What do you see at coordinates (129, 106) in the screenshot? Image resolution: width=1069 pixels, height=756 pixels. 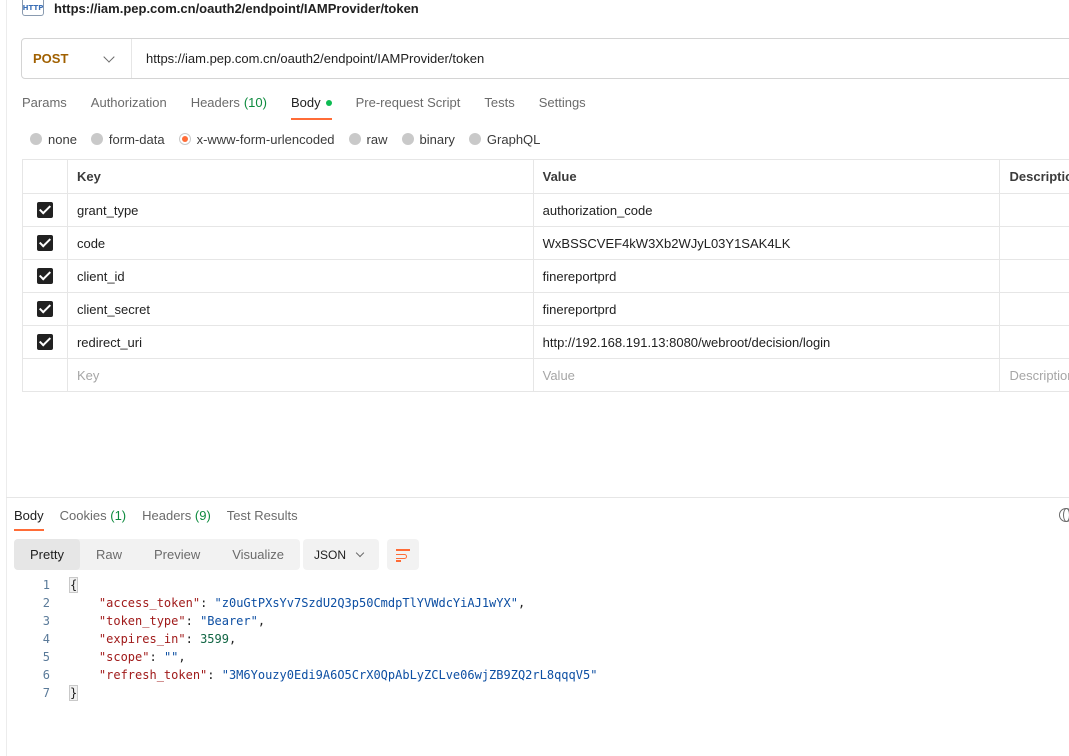 I see `tab-authorization: Authorization` at bounding box center [129, 106].